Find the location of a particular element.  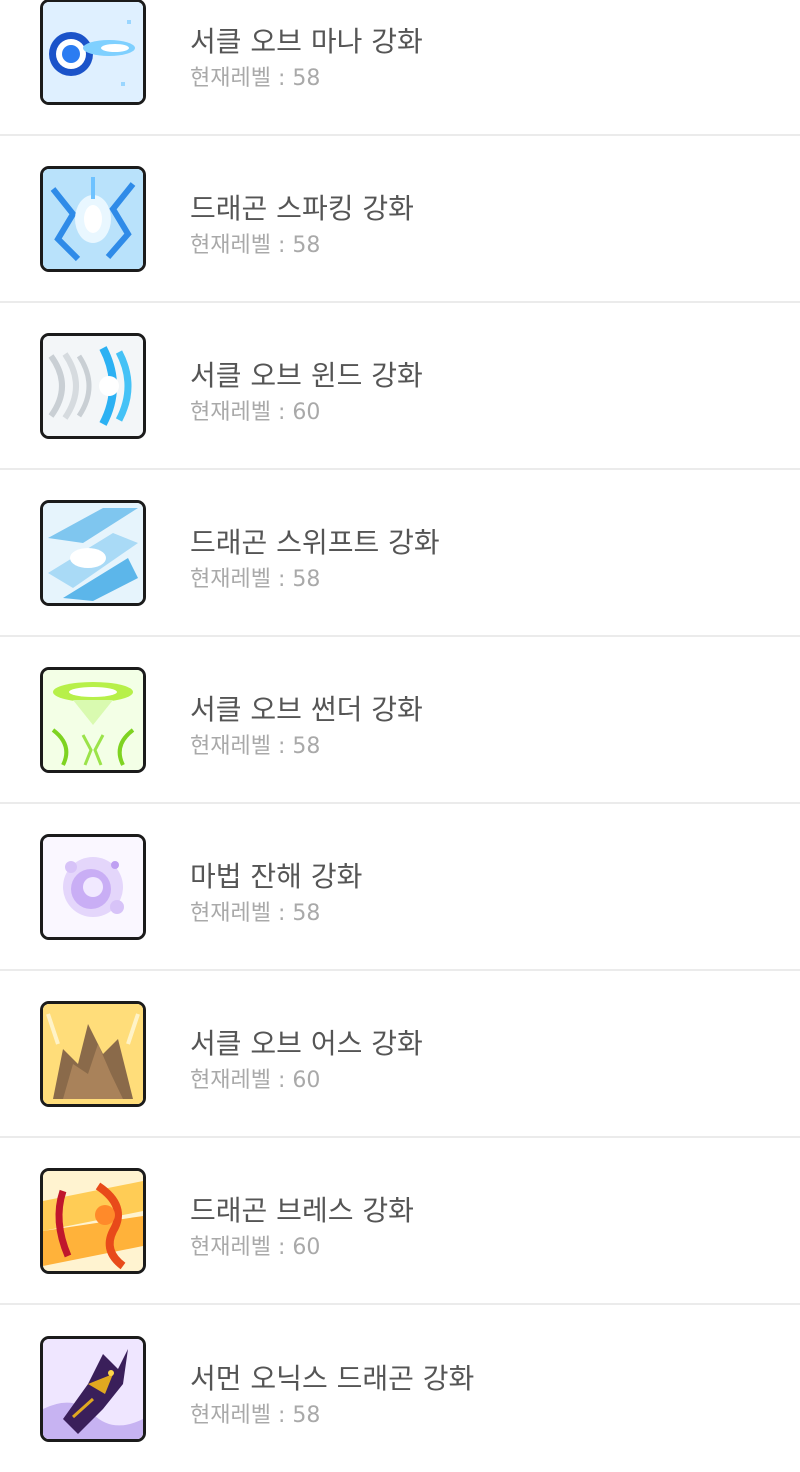

skill-row-magic-debris: 마법 잔해 강화 현재레벨 : 58 is located at coordinates (400, 887).